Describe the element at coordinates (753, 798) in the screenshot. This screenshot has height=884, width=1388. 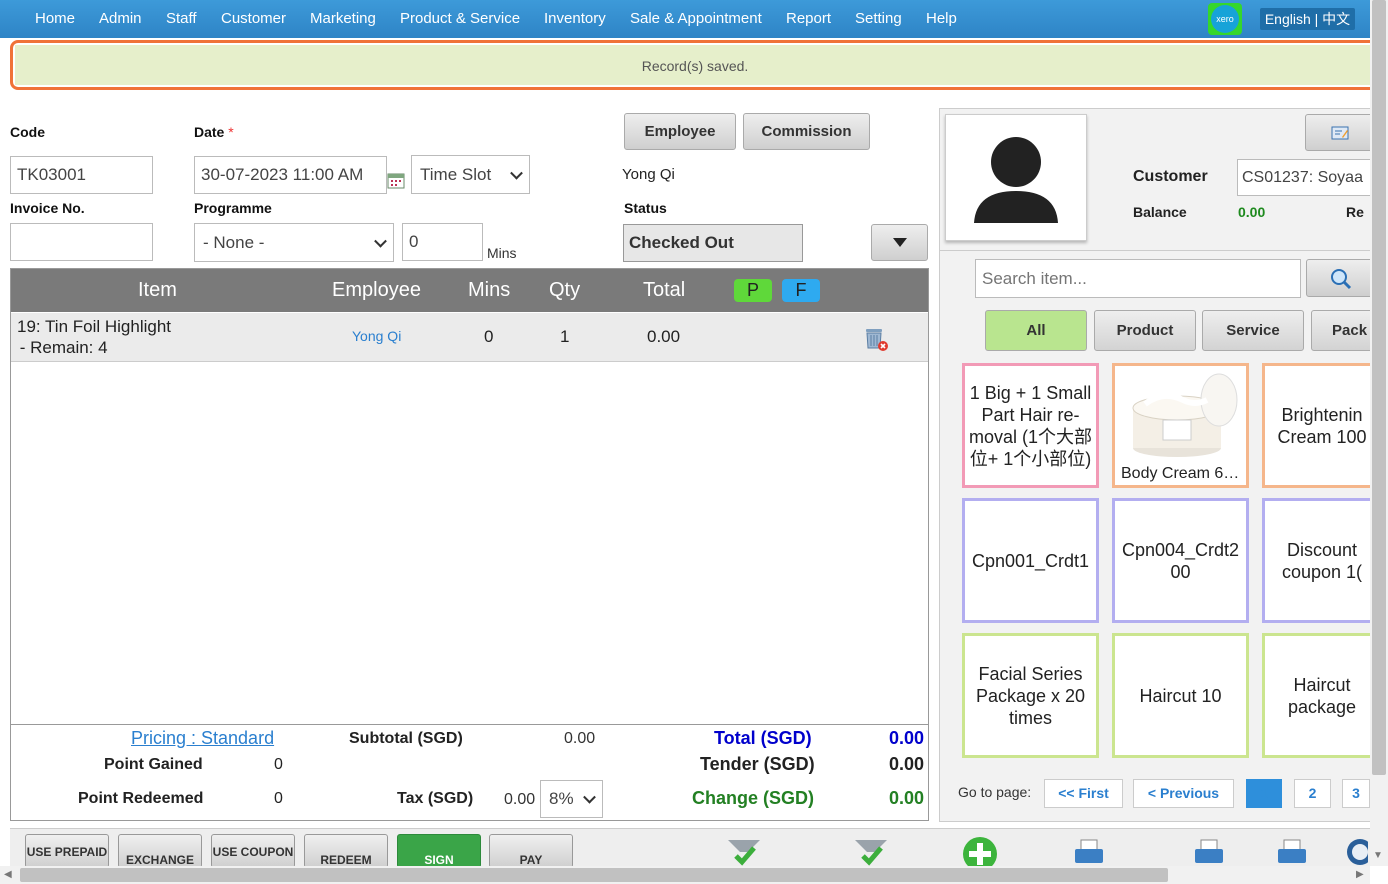
I see `change-label: Change (SGD)` at that location.